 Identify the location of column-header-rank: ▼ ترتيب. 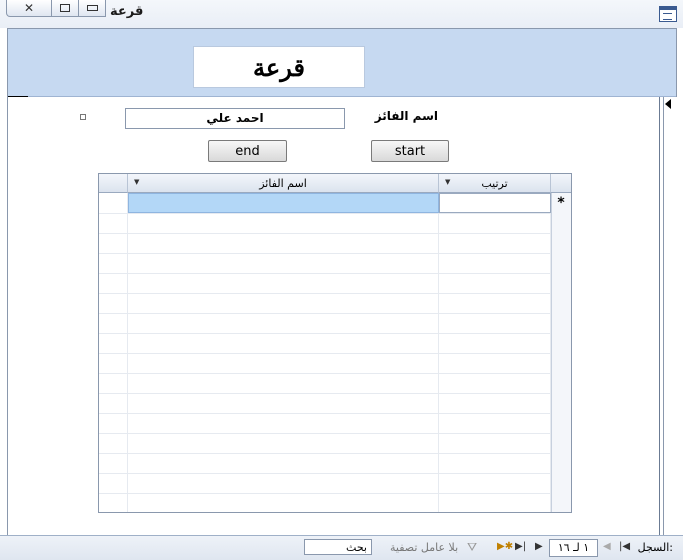
(495, 183).